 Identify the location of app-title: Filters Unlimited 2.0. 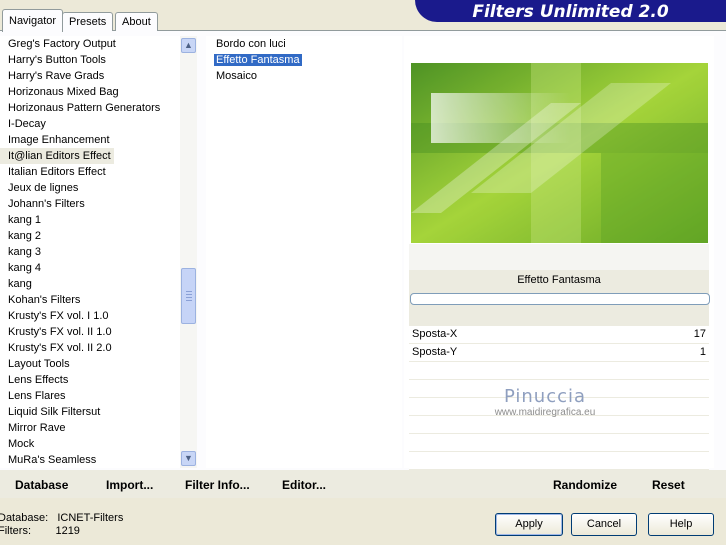
(570, 12).